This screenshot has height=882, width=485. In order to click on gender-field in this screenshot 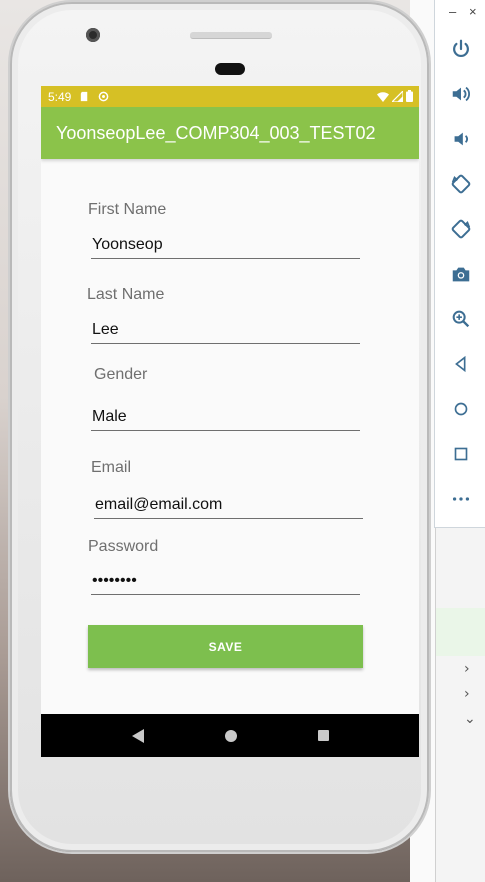, I will do `click(225, 418)`.